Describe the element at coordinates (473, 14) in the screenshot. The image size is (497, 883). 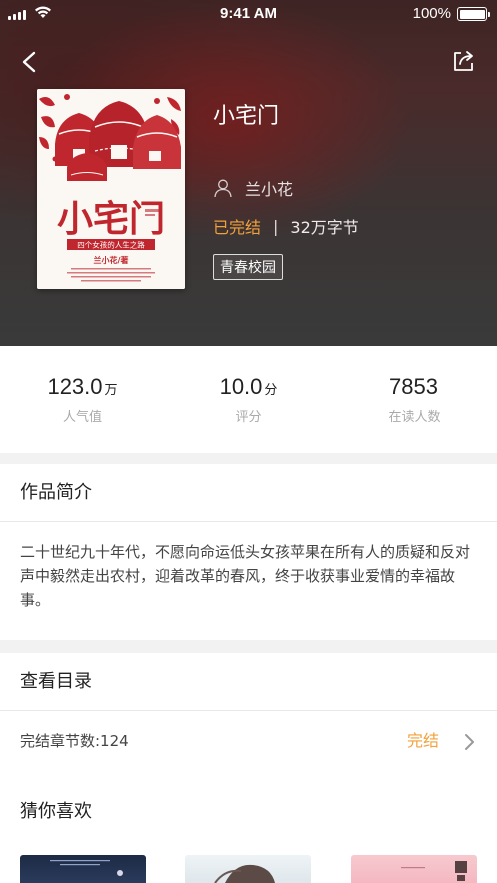
I see `battery-icon` at that location.